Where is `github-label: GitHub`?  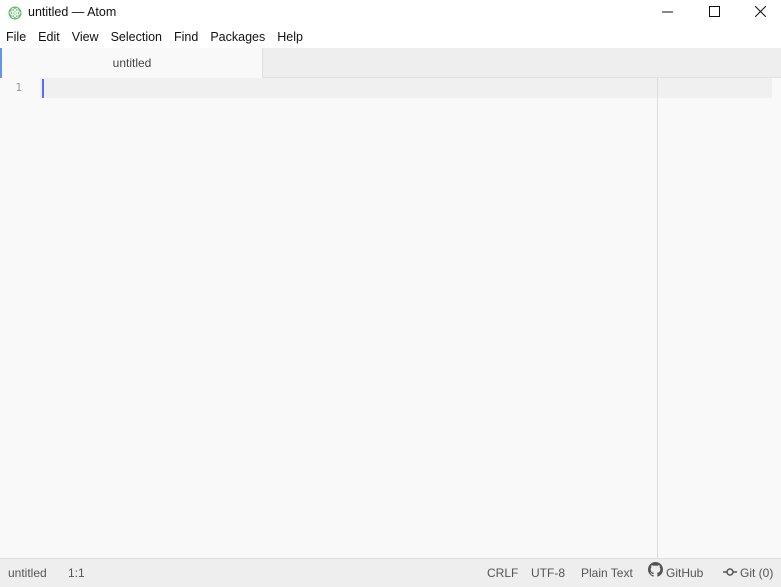 github-label: GitHub is located at coordinates (685, 573).